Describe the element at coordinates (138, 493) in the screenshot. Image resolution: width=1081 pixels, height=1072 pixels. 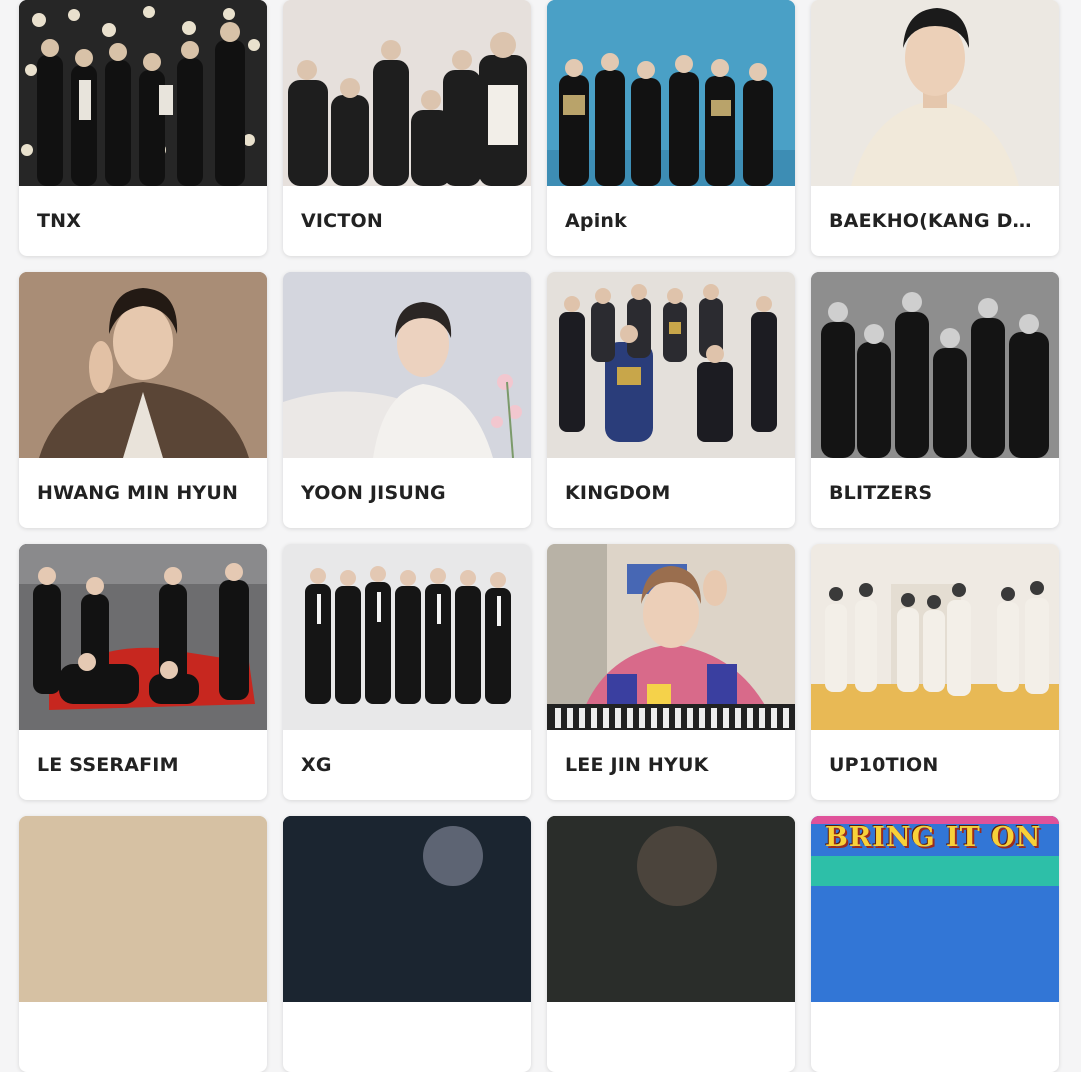
I see `artist-name: HWANG MIN HYUN` at that location.